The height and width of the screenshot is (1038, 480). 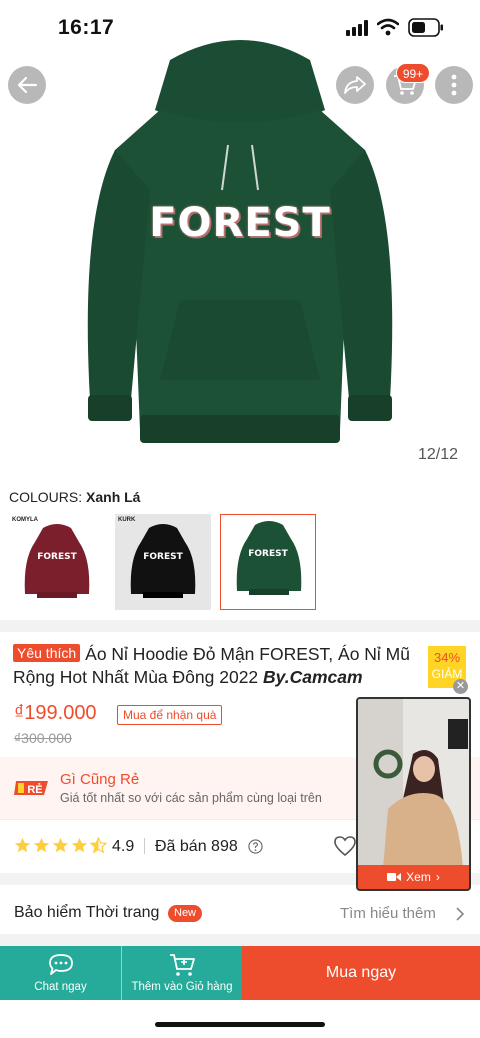 What do you see at coordinates (123, 846) in the screenshot?
I see `rating-value: 4.9` at bounding box center [123, 846].